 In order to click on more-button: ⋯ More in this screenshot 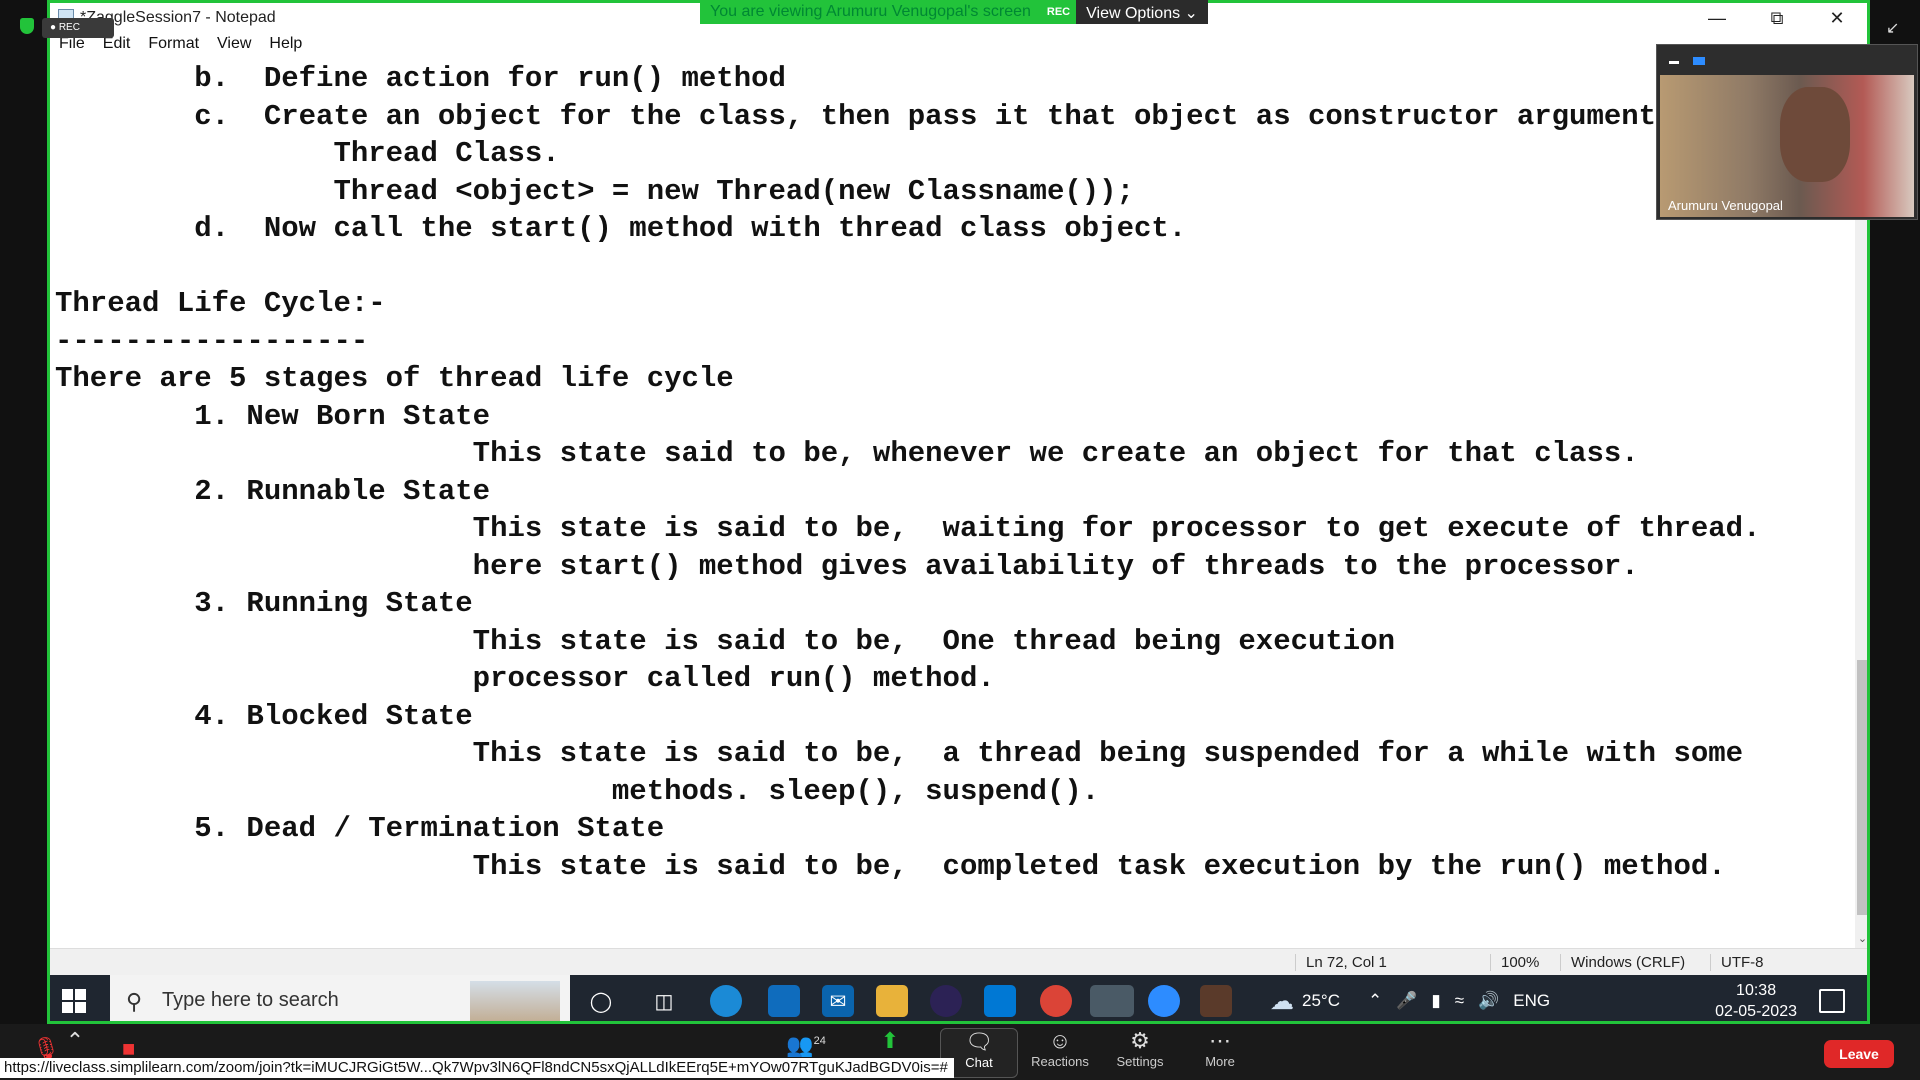, I will do `click(1220, 1052)`.